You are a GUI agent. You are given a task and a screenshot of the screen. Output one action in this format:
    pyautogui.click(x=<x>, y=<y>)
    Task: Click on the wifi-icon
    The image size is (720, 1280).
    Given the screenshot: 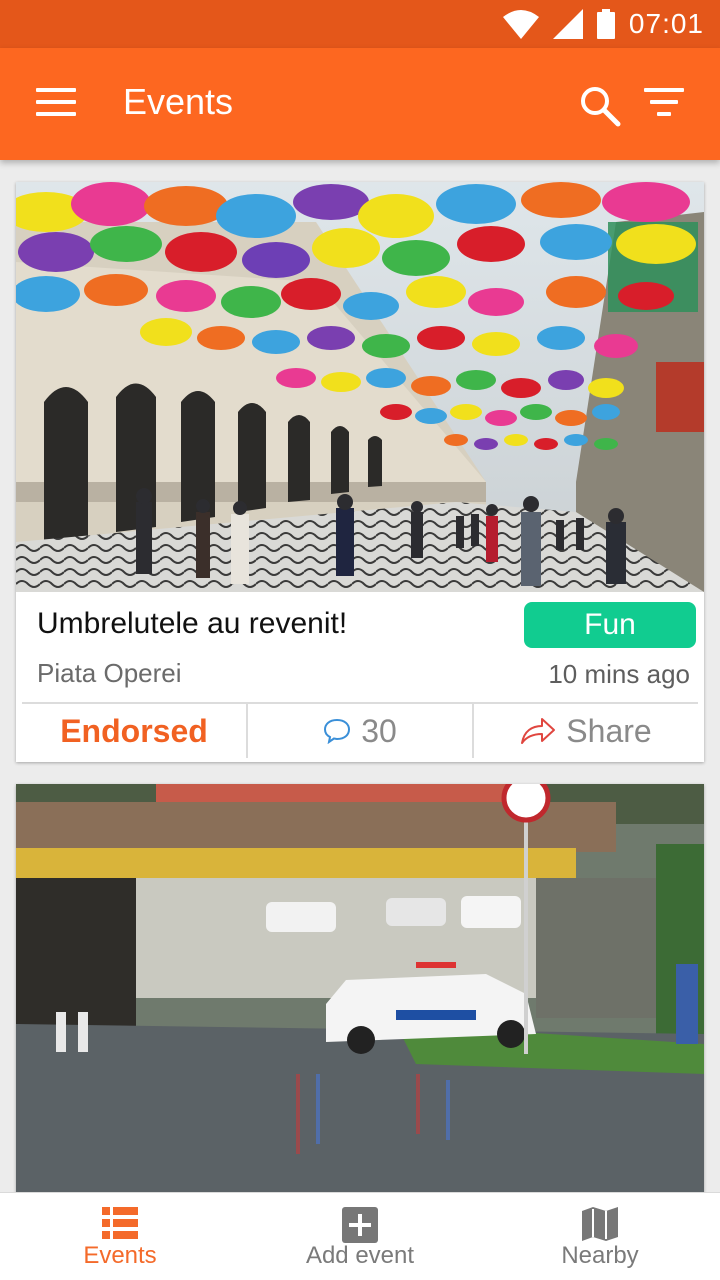 What is the action you would take?
    pyautogui.click(x=520, y=24)
    